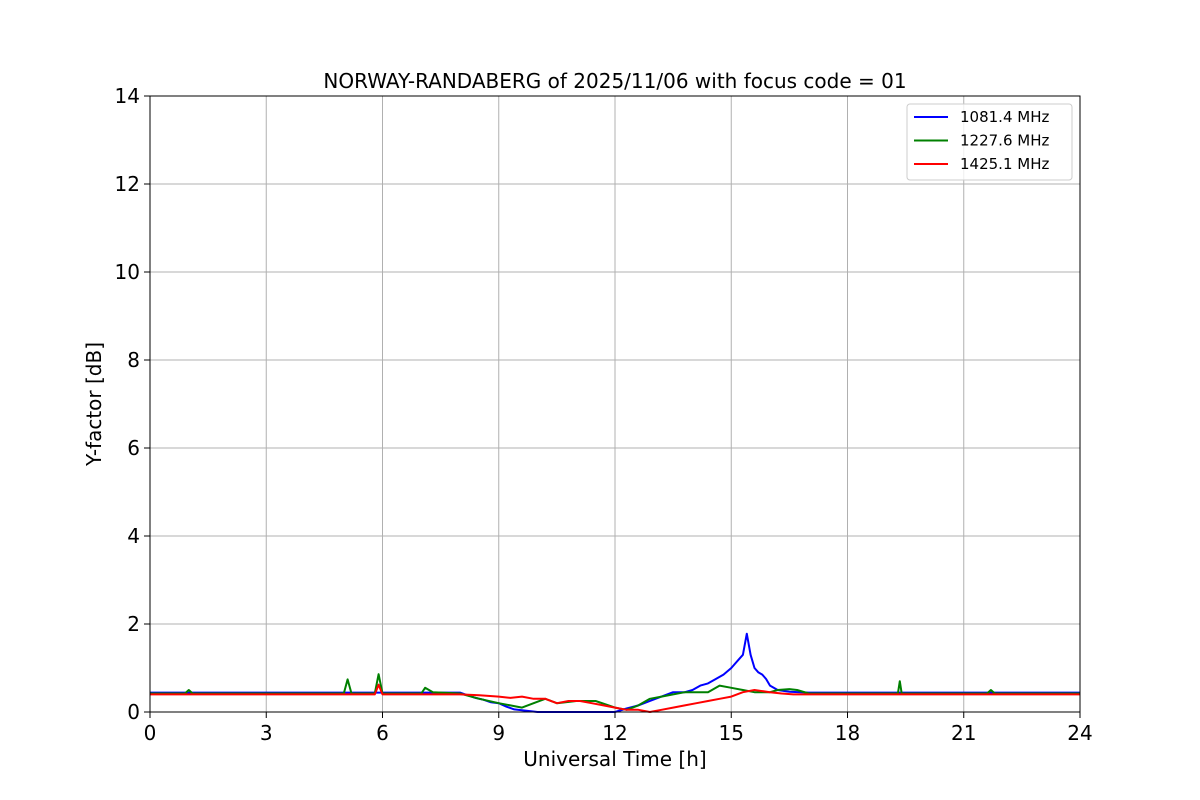 This screenshot has width=1200, height=800. What do you see at coordinates (1004, 117) in the screenshot?
I see `legend-label-1: 1081.4 MHz` at bounding box center [1004, 117].